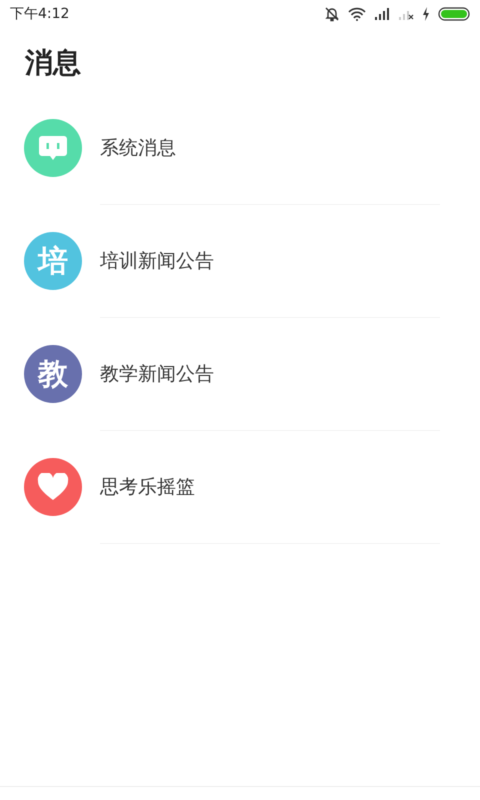 The image size is (480, 800). What do you see at coordinates (40, 14) in the screenshot?
I see `status-time: 下午4:12` at bounding box center [40, 14].